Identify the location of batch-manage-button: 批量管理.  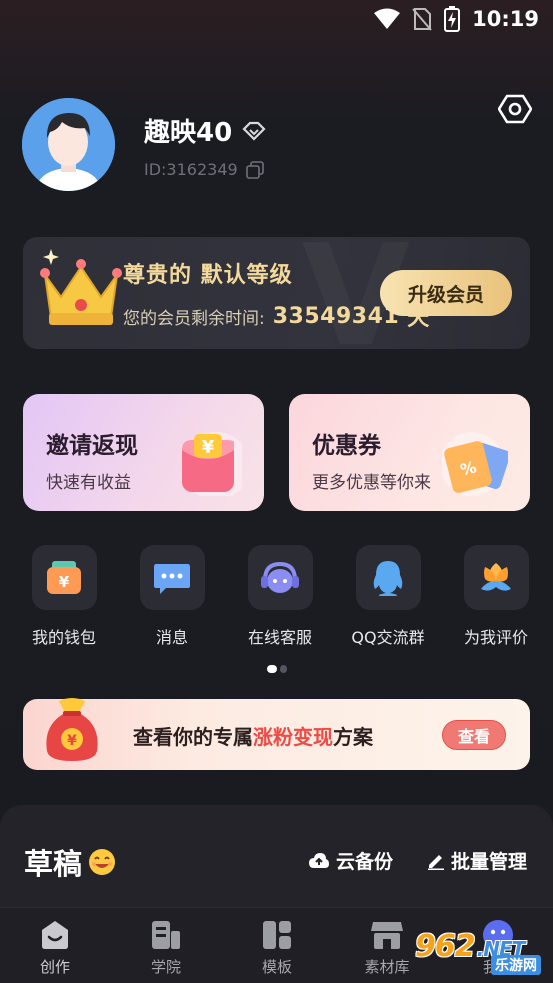
(477, 860).